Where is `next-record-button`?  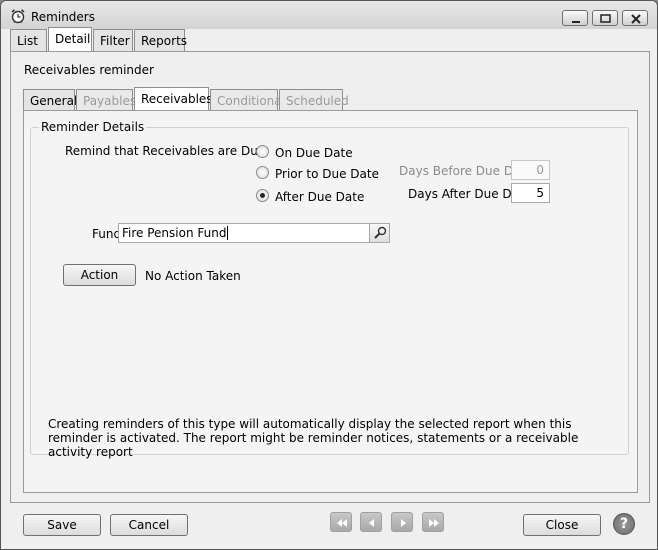 next-record-button is located at coordinates (402, 522).